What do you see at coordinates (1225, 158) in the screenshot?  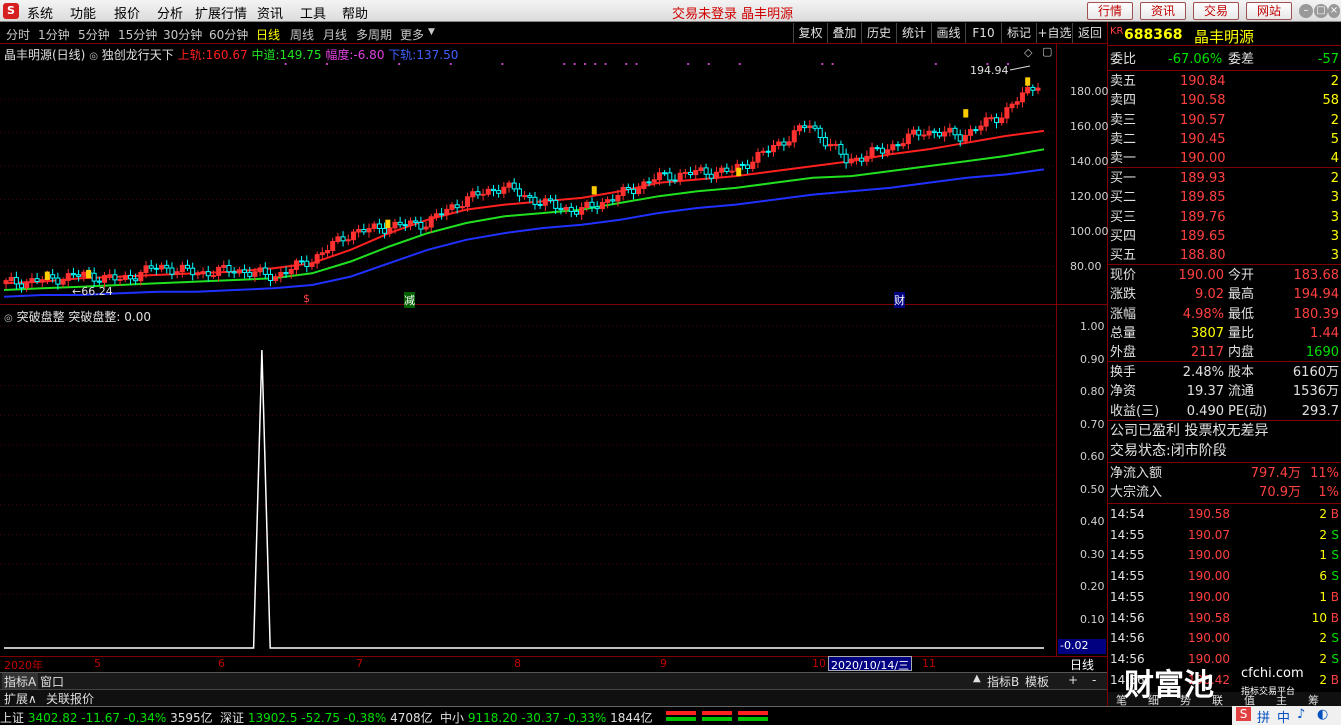 I see `ask-row: 卖一 190.00 4` at bounding box center [1225, 158].